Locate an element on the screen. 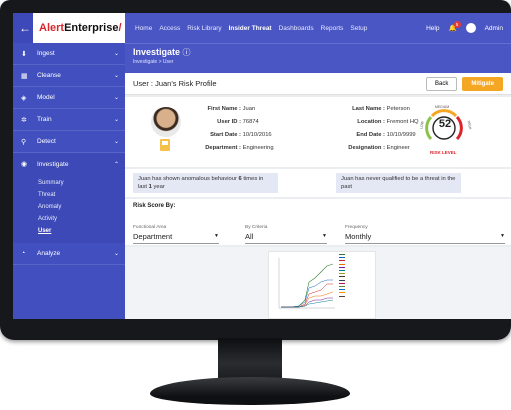 The image size is (511, 410). bell-icon: 🔔 5 is located at coordinates (454, 26).